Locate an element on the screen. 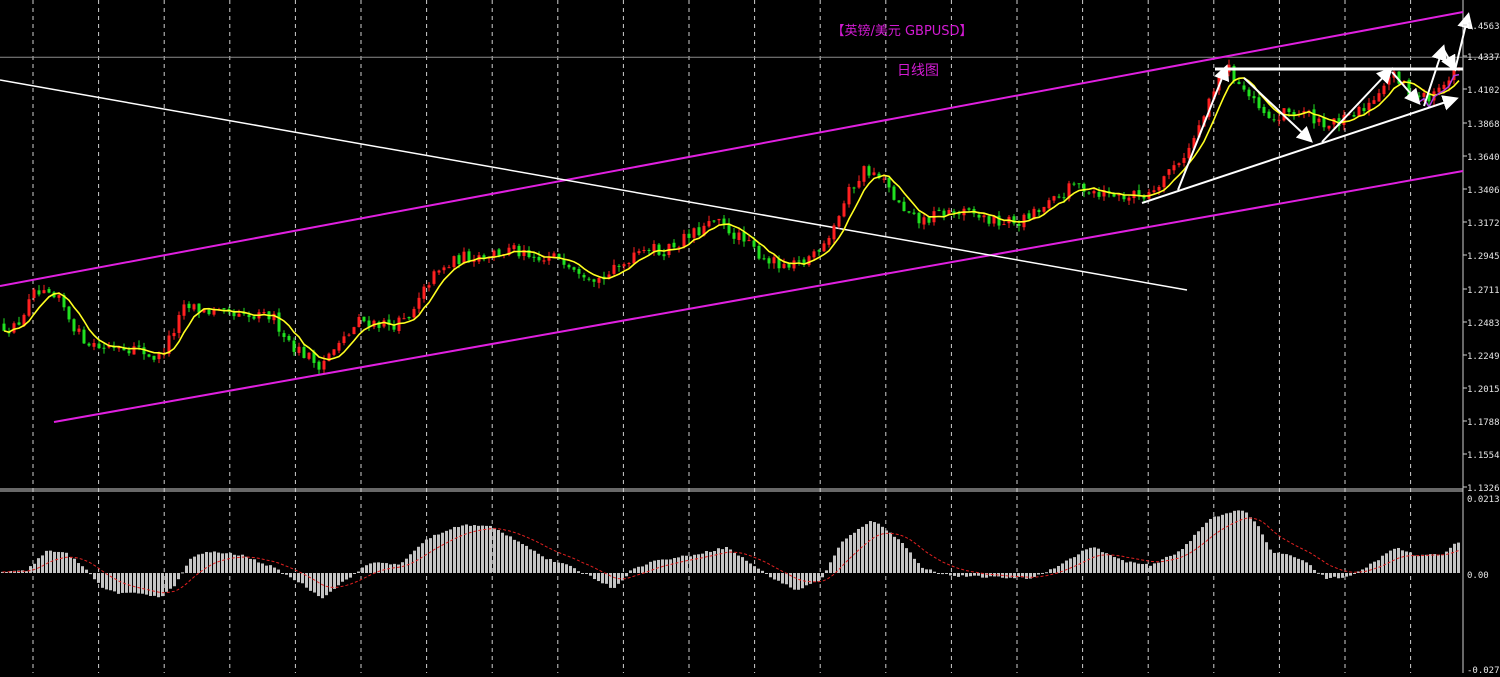  y-tick-label: 1.43372 is located at coordinates (1483, 58).